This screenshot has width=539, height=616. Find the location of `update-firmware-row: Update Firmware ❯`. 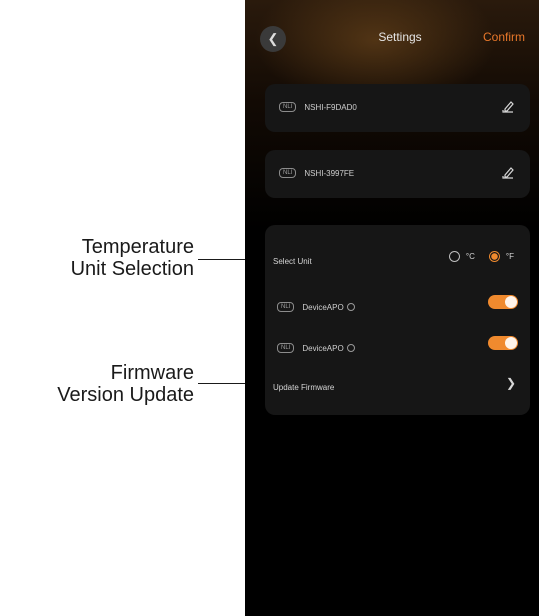

update-firmware-row: Update Firmware ❯ is located at coordinates (396, 384).